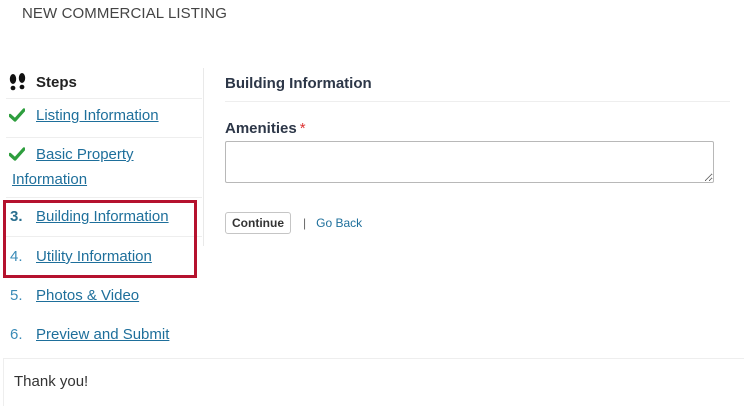 Image resolution: width=744 pixels, height=406 pixels. I want to click on amenities-label-text: Amenities, so click(261, 128).